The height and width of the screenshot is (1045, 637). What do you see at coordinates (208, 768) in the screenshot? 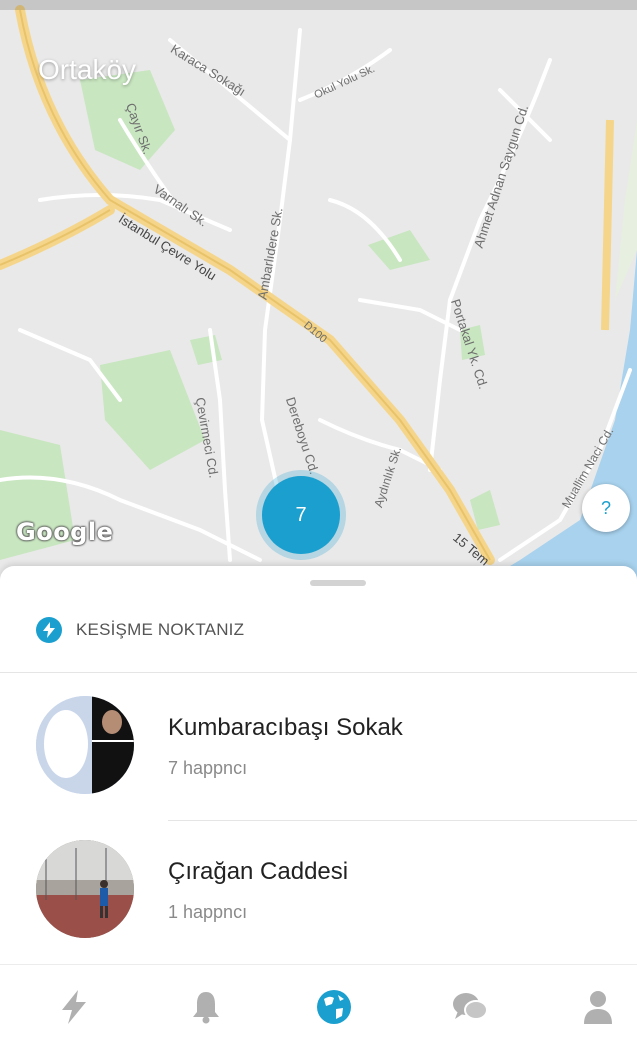
I see `item-subtitle: 7 happncı` at bounding box center [208, 768].